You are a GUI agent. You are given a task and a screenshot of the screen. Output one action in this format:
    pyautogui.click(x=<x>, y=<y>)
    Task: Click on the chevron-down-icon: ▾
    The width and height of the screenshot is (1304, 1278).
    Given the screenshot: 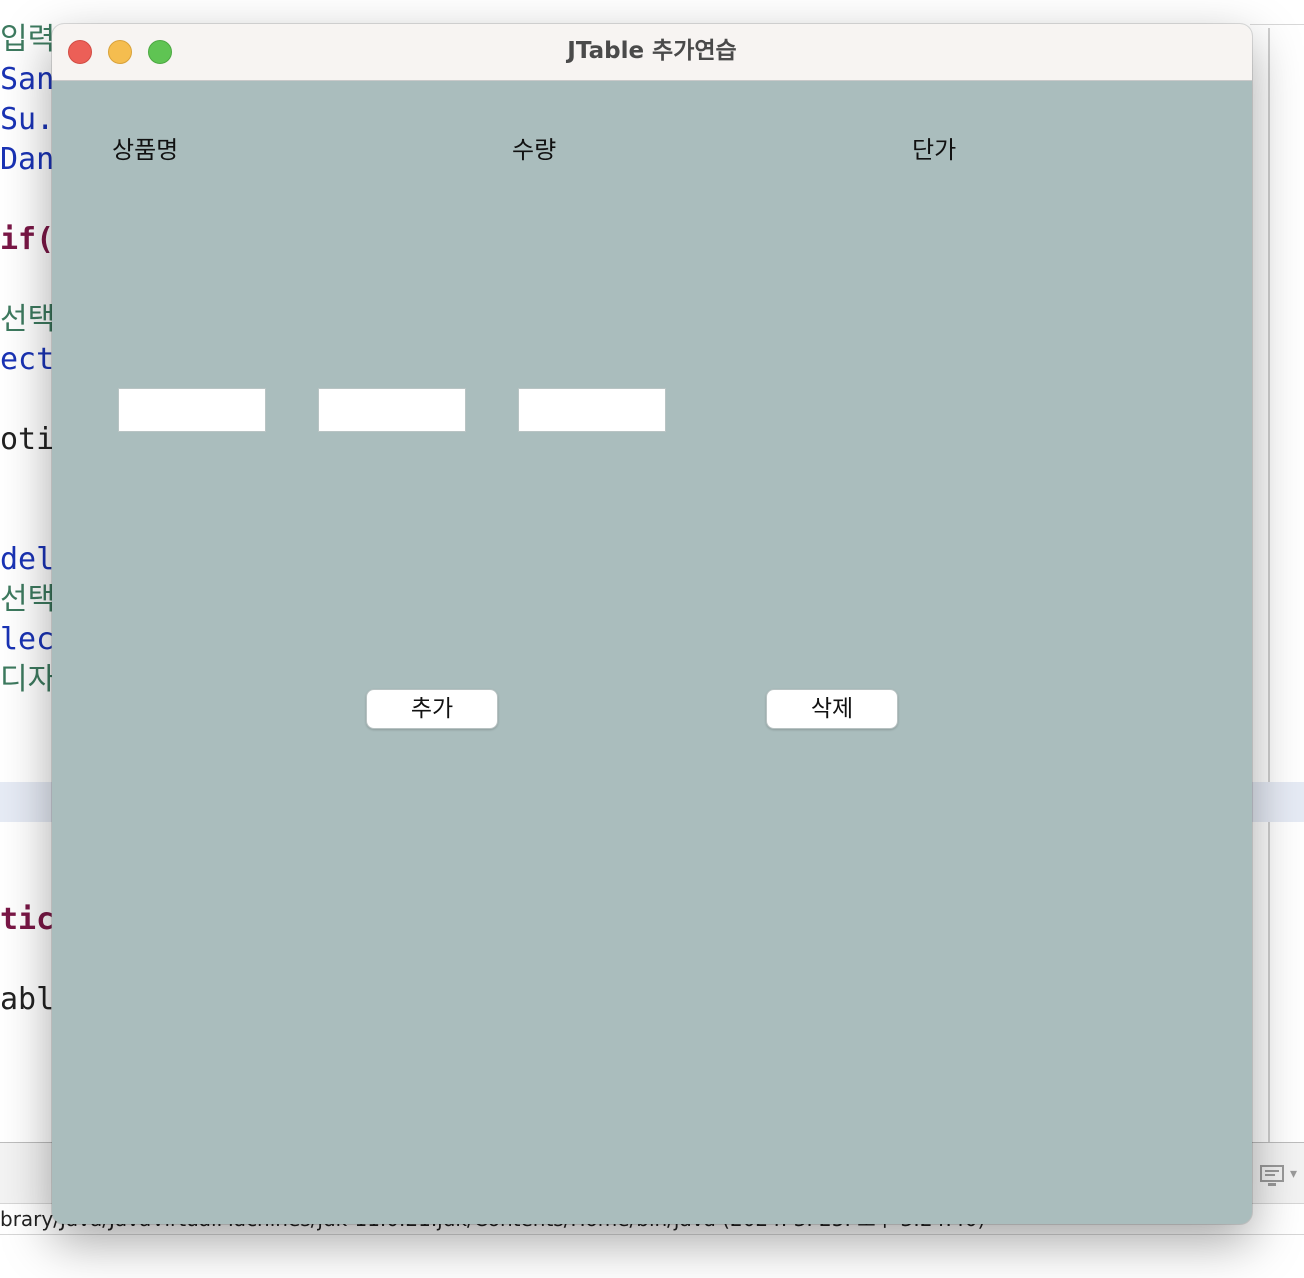 What is the action you would take?
    pyautogui.click(x=1293, y=1174)
    